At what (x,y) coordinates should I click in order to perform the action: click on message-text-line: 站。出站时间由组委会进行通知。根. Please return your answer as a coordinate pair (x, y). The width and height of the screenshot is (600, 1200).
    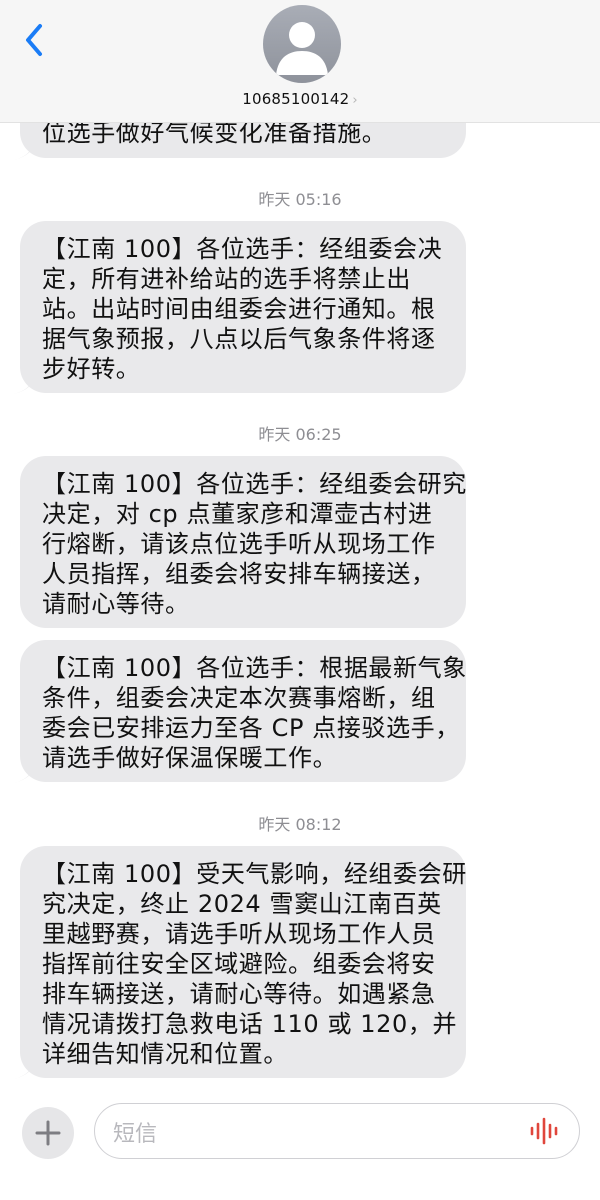
    Looking at the image, I should click on (239, 309).